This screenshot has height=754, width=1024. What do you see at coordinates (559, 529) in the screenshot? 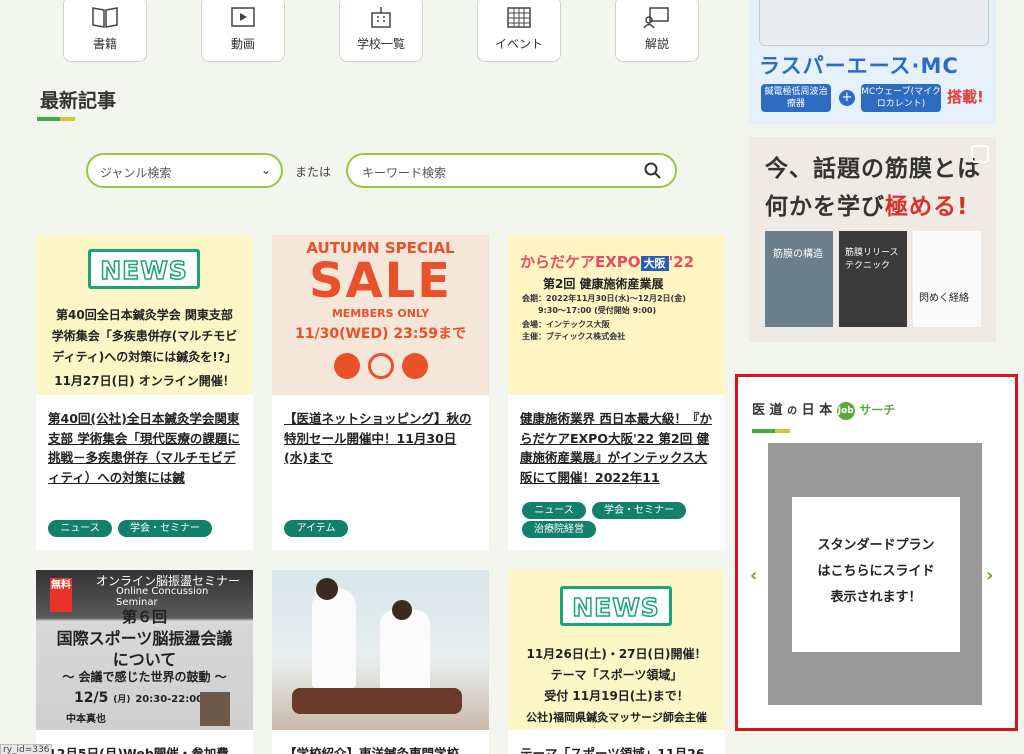
I see `tag: 治療院経営` at bounding box center [559, 529].